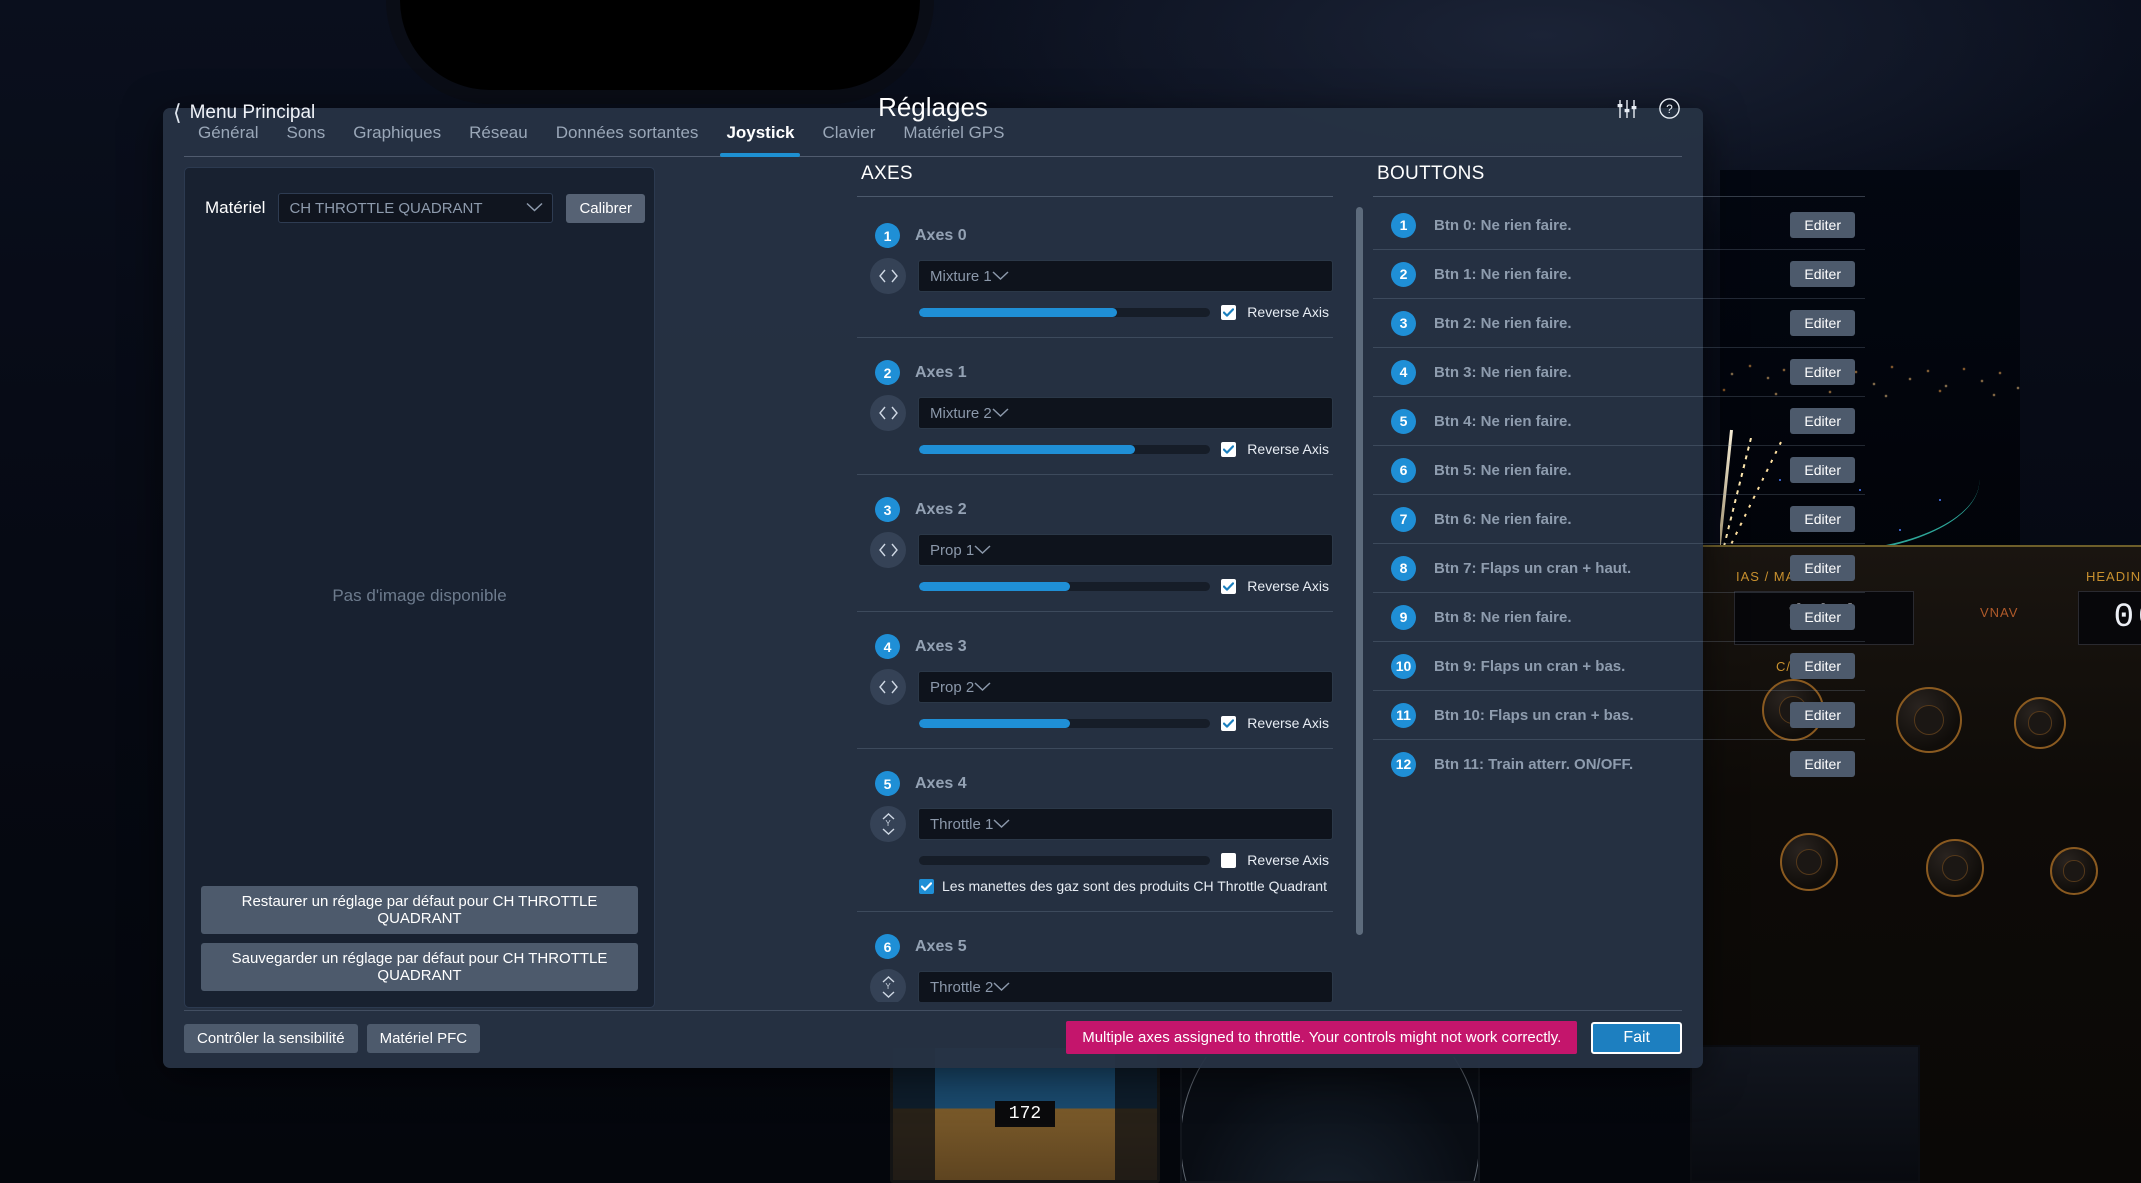 Image resolution: width=2141 pixels, height=1183 pixels. What do you see at coordinates (1403, 323) in the screenshot?
I see `button-index-badge: 3` at bounding box center [1403, 323].